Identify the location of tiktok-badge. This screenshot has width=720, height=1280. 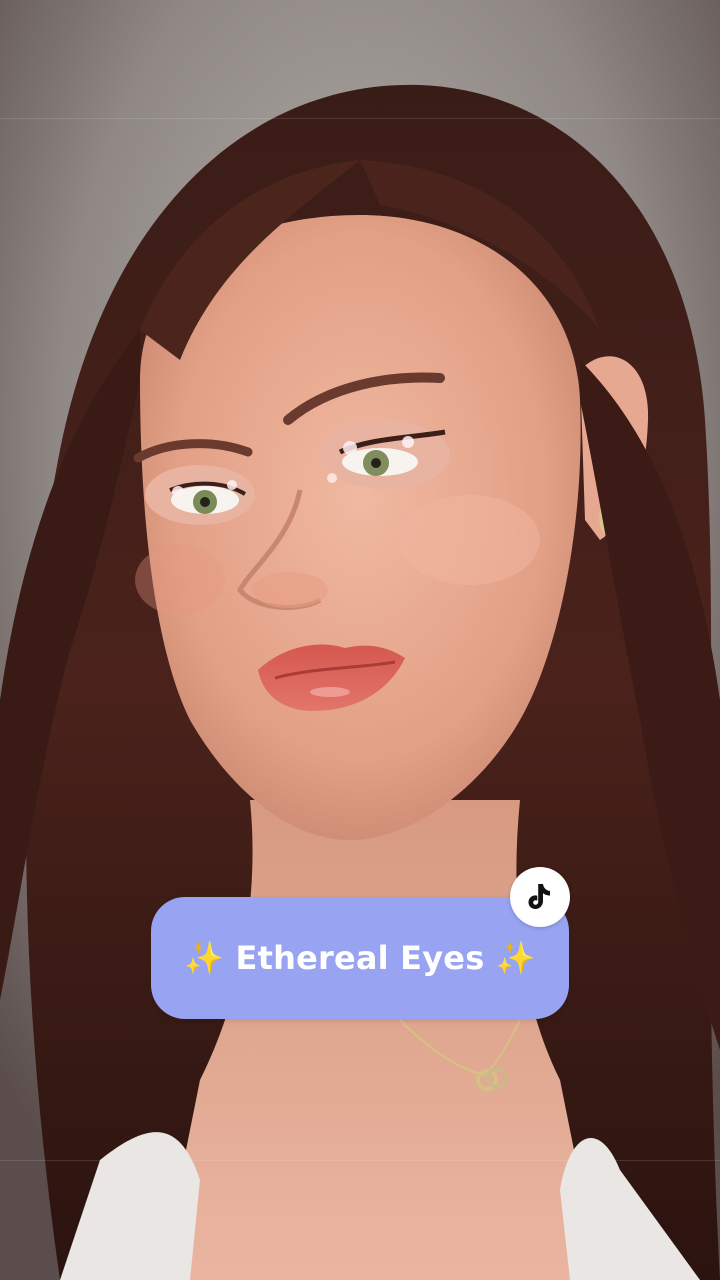
(540, 897).